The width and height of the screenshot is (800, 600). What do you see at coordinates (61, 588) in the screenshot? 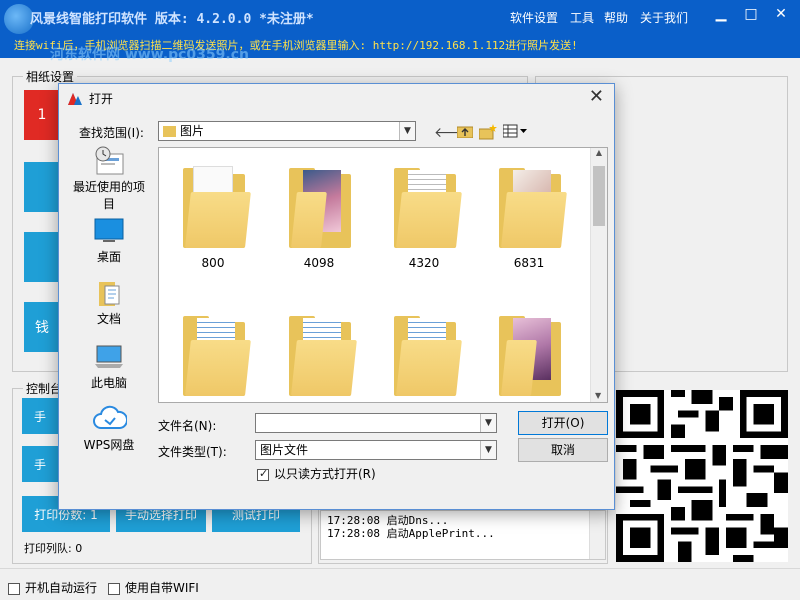
I see `autostart-label: 开机自动运行` at bounding box center [61, 588].